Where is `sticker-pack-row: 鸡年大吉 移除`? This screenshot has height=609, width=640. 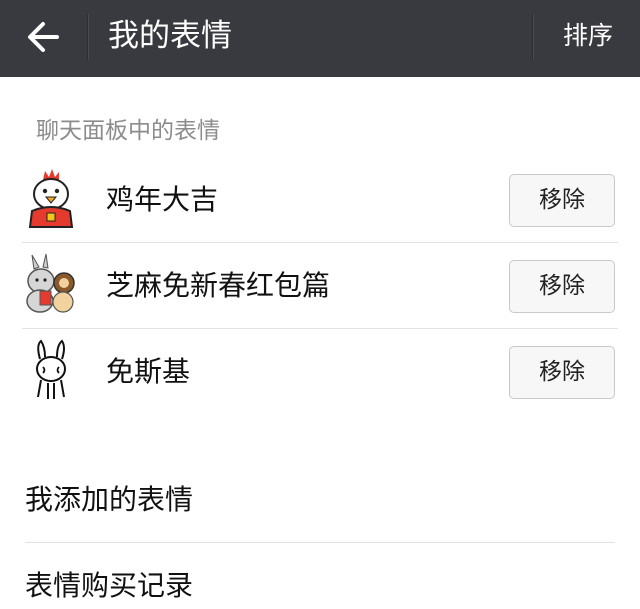
sticker-pack-row: 鸡年大吉 移除 is located at coordinates (320, 200).